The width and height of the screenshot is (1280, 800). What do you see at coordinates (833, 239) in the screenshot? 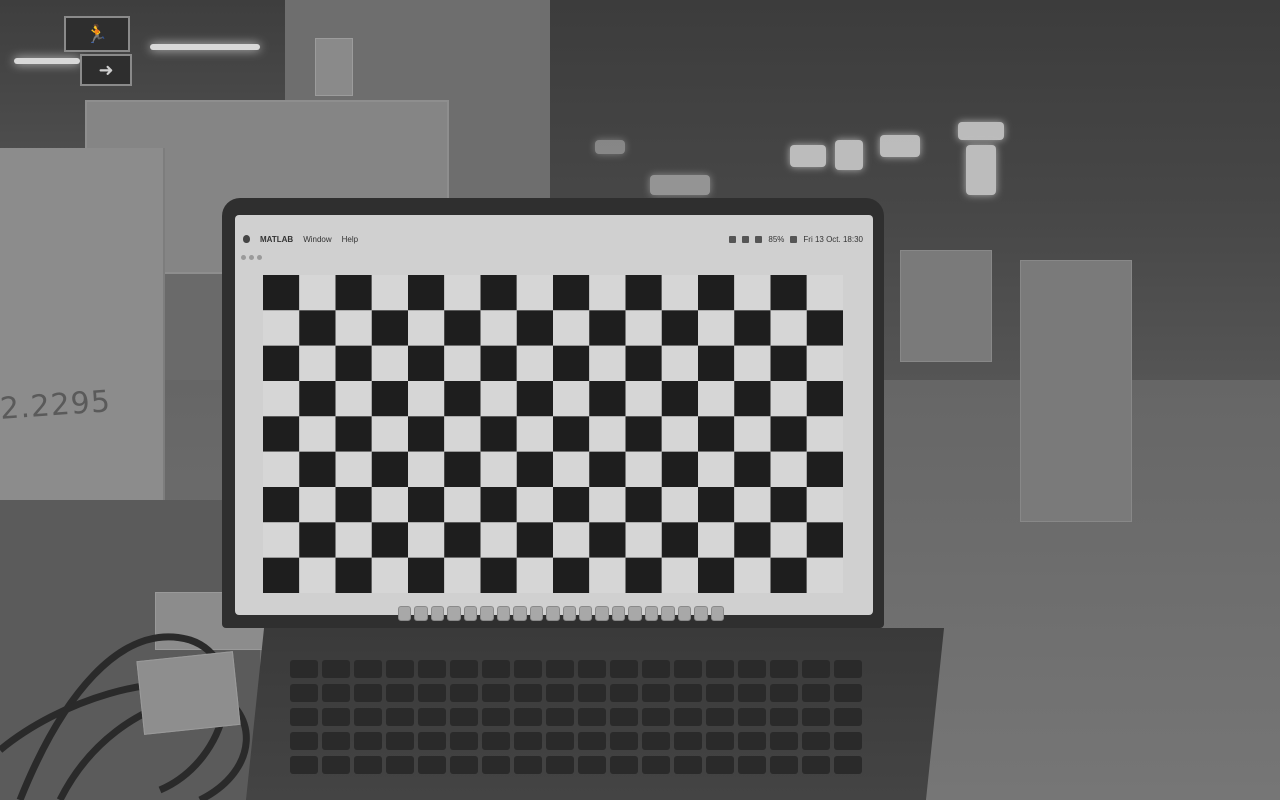
I see `menu-clock: Fri 13 Oct. 18:30` at bounding box center [833, 239].